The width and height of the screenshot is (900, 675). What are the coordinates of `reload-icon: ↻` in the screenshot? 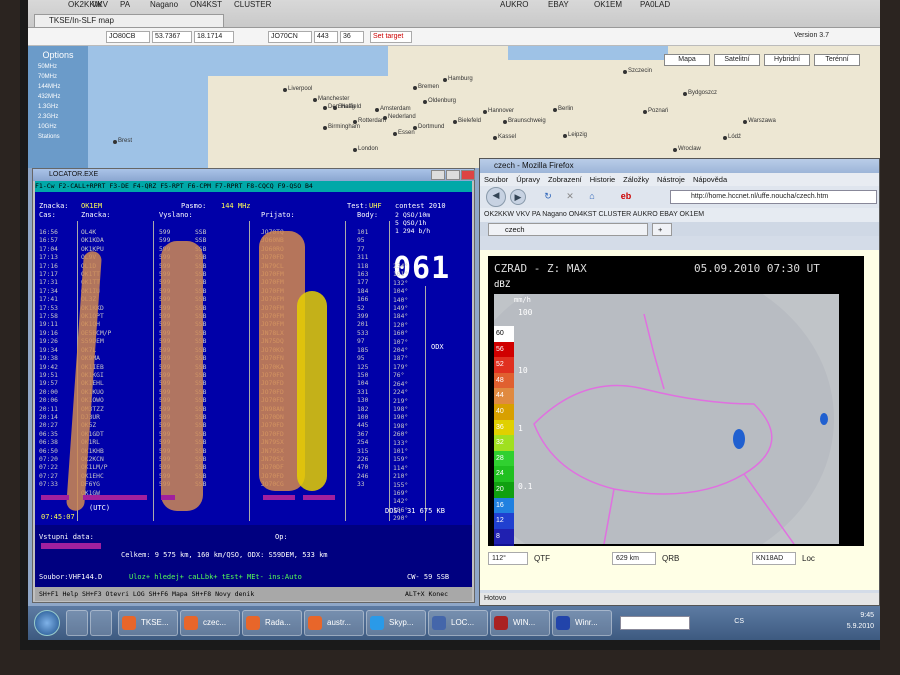 It's located at (548, 197).